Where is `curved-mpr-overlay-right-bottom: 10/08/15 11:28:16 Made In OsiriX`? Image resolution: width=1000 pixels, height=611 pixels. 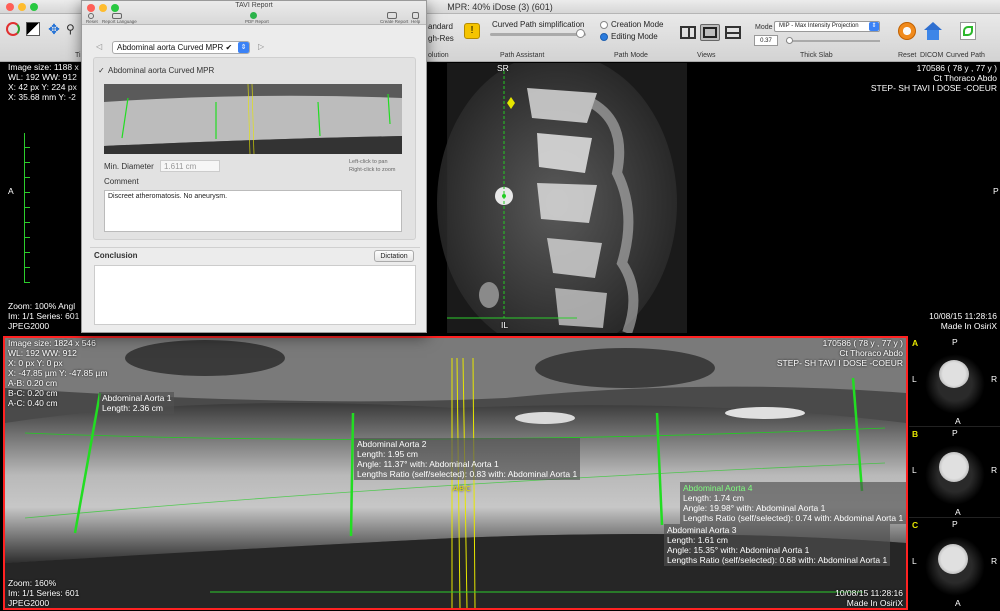
curved-mpr-overlay-right-bottom: 10/08/15 11:28:16 Made In OsiriX is located at coordinates (869, 598).